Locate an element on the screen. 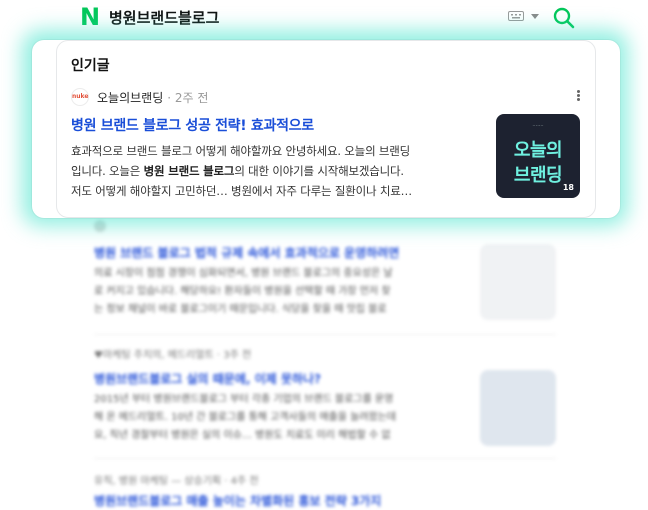  thumbnail-text: 오늘의 is located at coordinates (538, 150).